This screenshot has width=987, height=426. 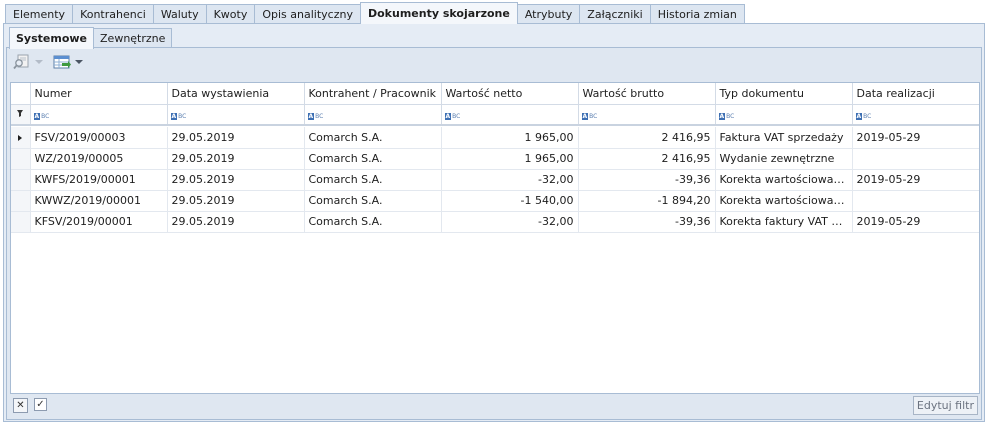 What do you see at coordinates (784, 138) in the screenshot?
I see `cell-typ-dokumentu: Faktura VAT sprzedaży` at bounding box center [784, 138].